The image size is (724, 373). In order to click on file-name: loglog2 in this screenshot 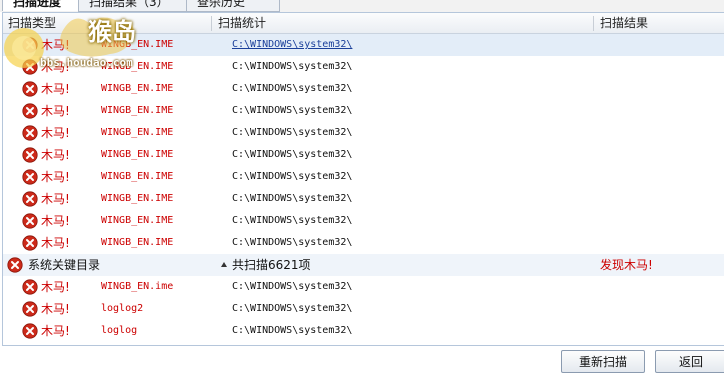, I will do `click(122, 308)`.